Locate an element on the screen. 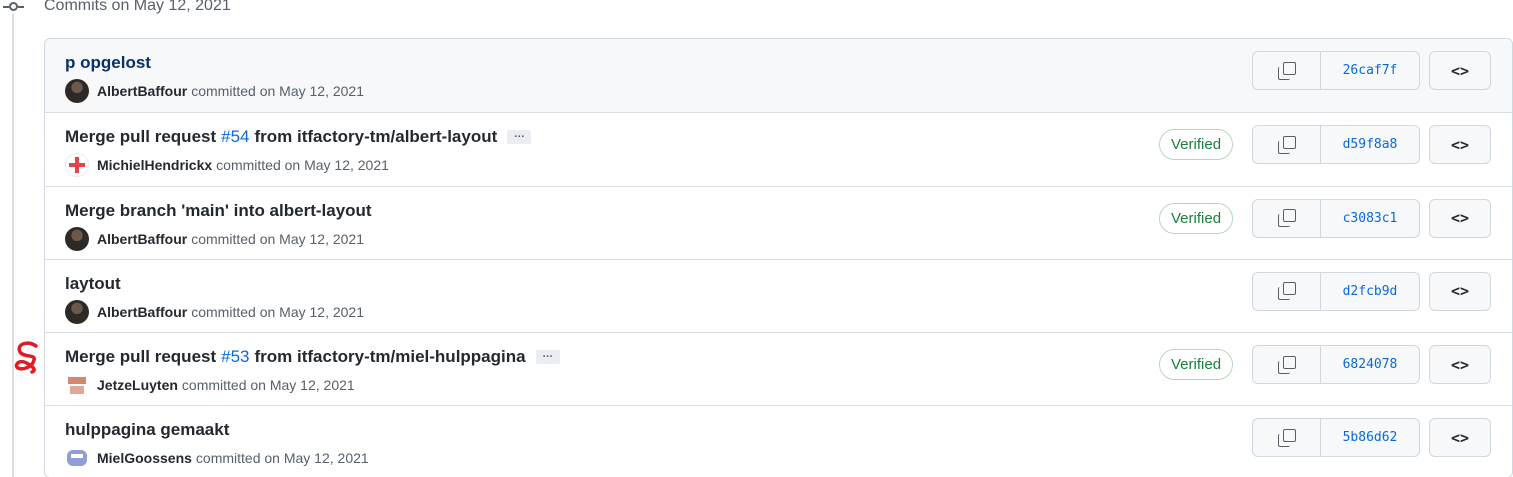 The height and width of the screenshot is (477, 1513). timeline-line is located at coordinates (13, 245).